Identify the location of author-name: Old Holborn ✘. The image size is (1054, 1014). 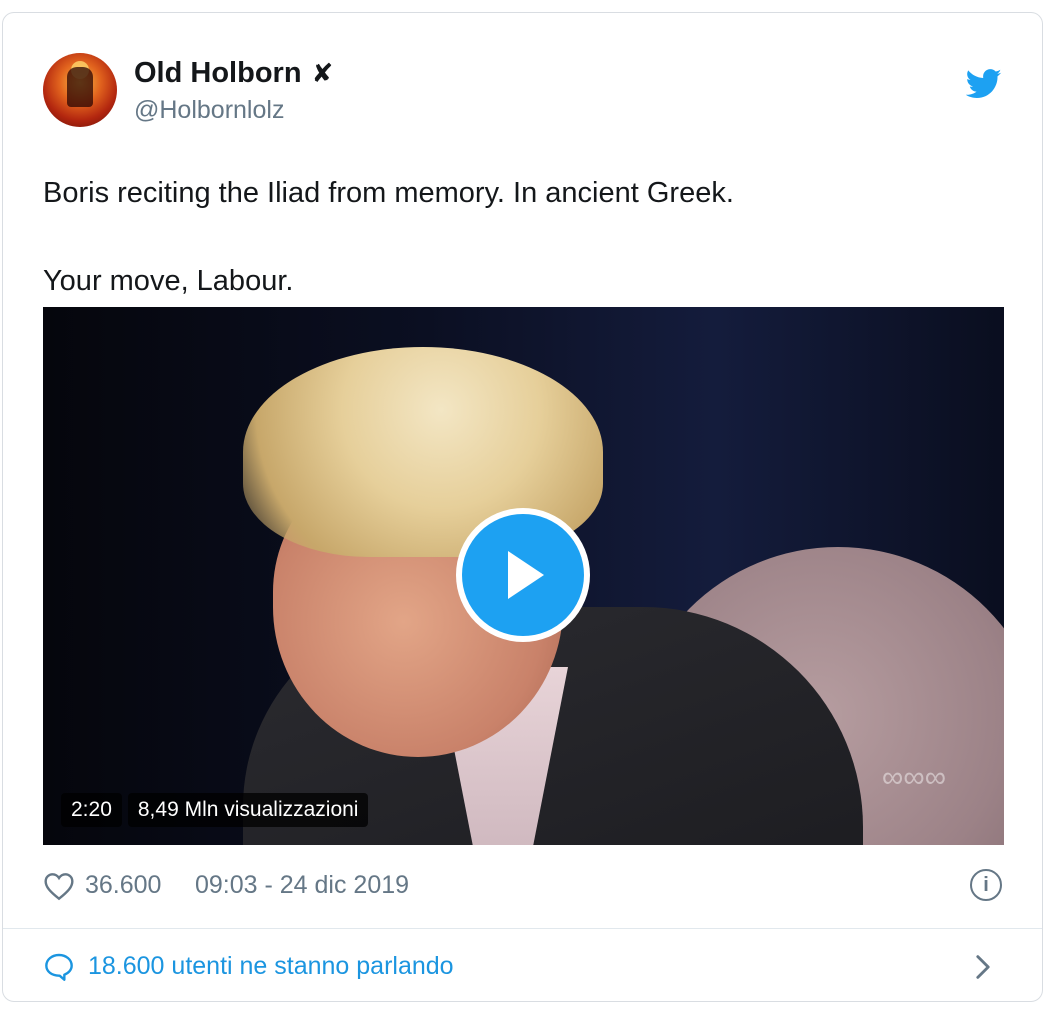
(233, 73).